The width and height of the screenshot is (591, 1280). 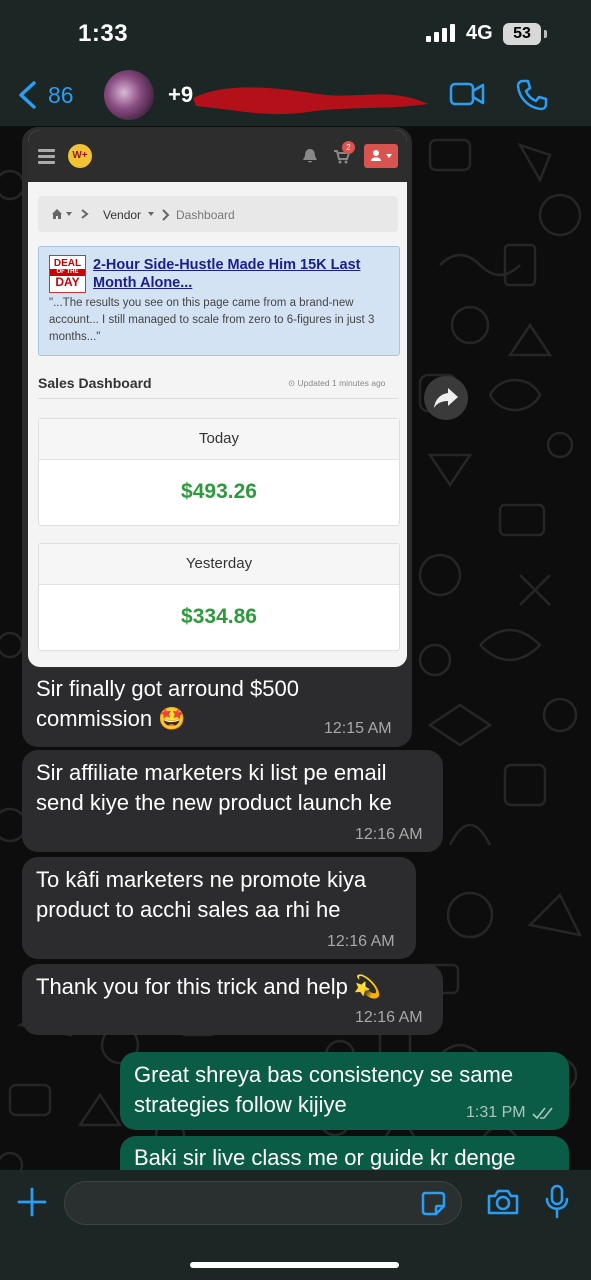 What do you see at coordinates (217, 156) in the screenshot?
I see `screenshot-navbar: W+ 2` at bounding box center [217, 156].